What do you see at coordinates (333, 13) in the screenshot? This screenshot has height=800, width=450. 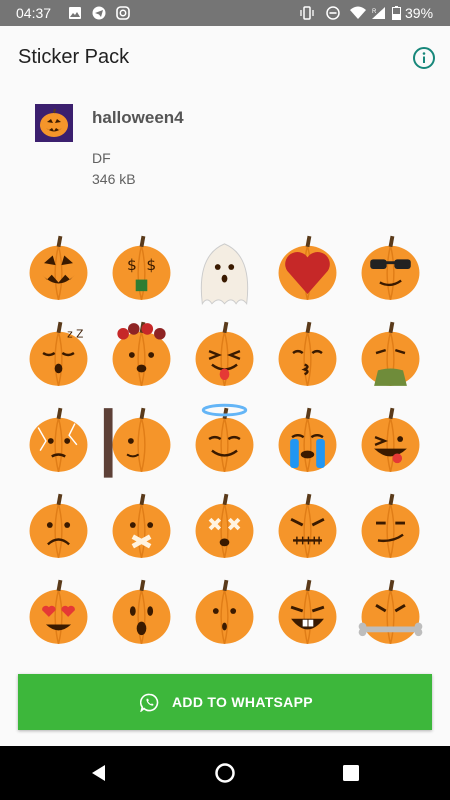 I see `dnd-icon` at bounding box center [333, 13].